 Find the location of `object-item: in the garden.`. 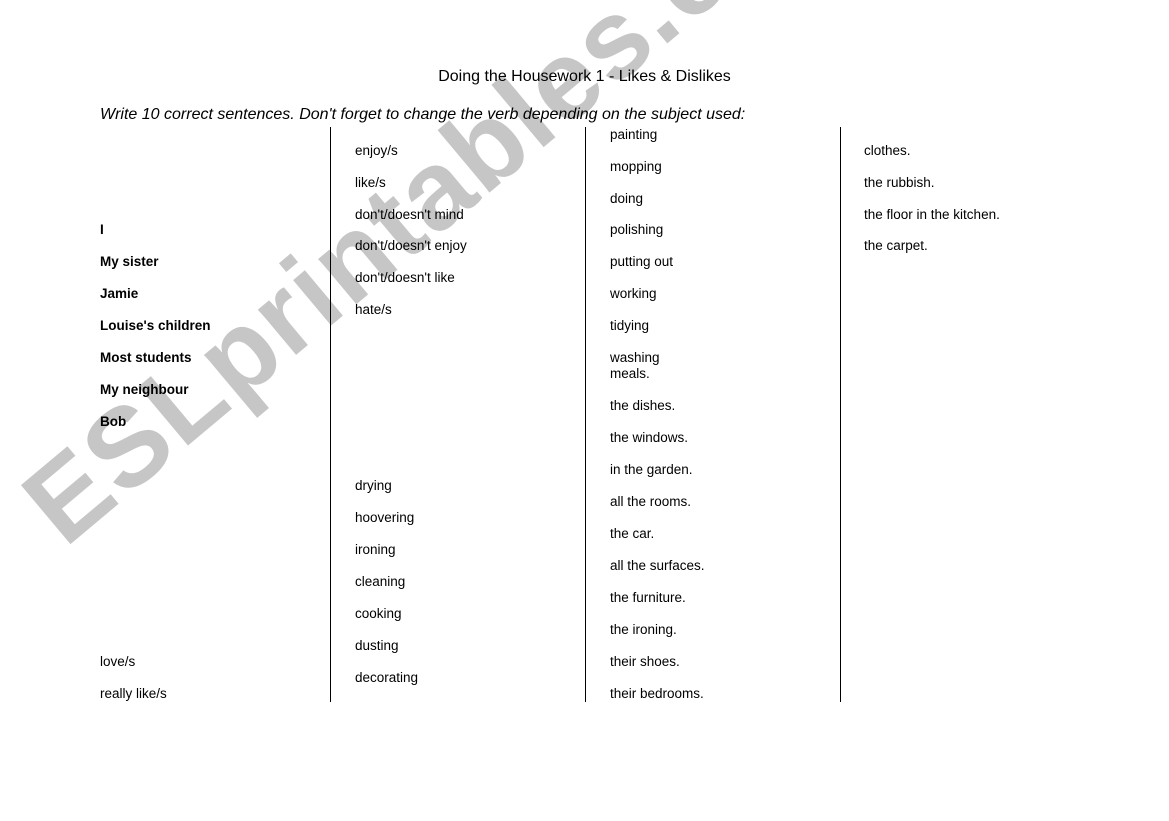

object-item: in the garden. is located at coordinates (651, 469).